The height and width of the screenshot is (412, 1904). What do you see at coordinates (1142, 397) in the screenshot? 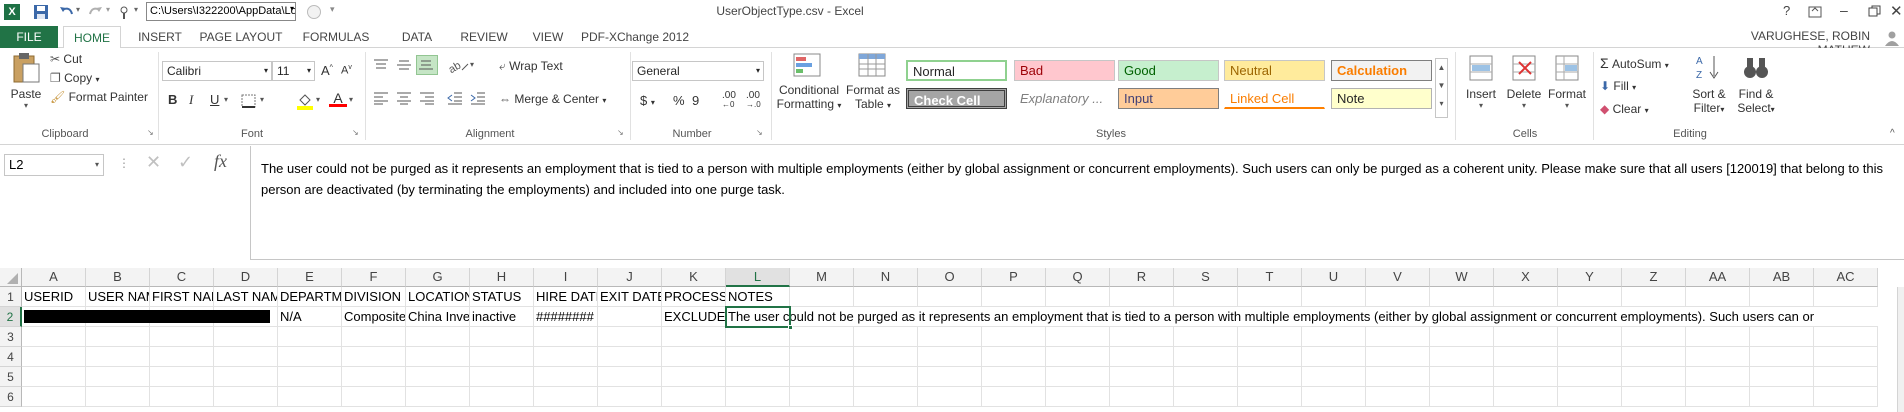
I see `cell-r6` at bounding box center [1142, 397].